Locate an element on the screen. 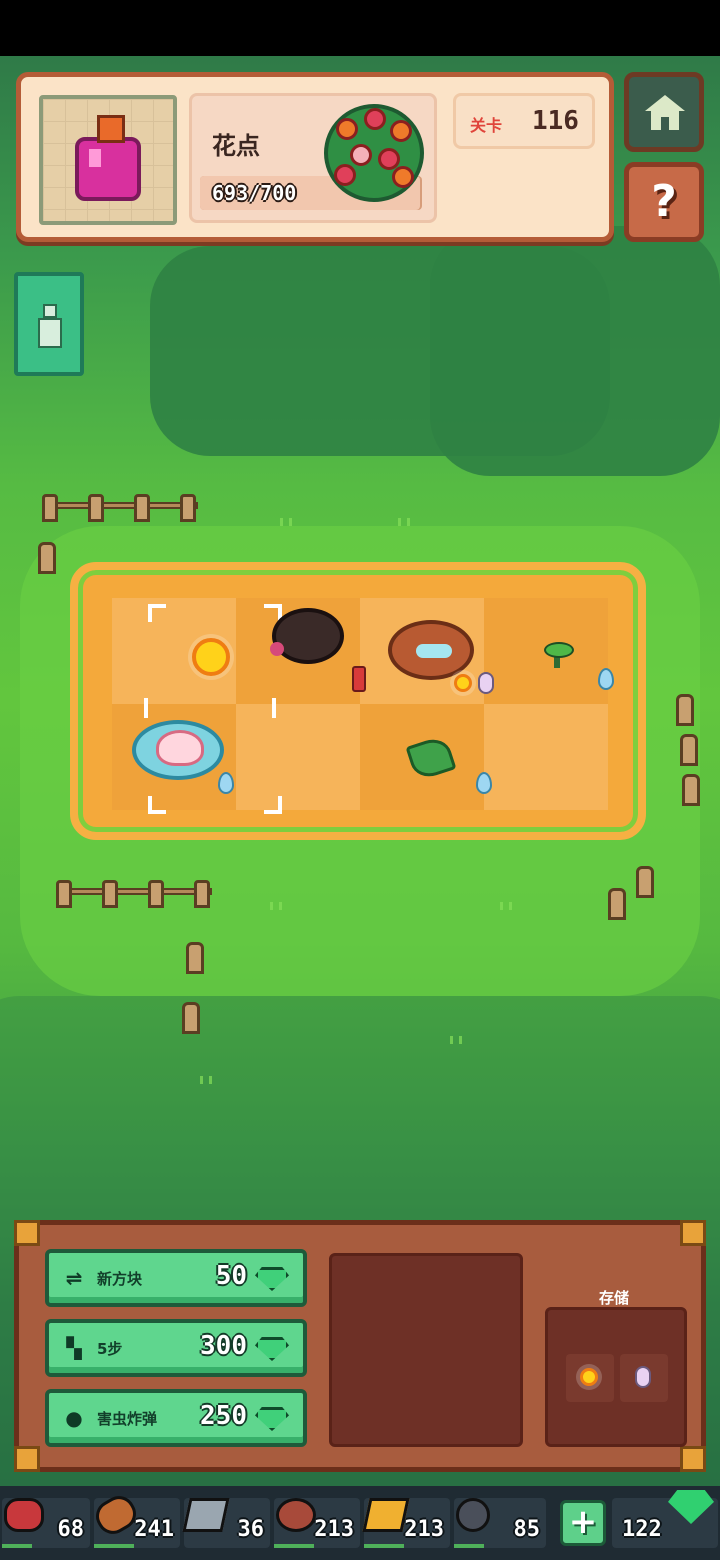  next-block-slot is located at coordinates (426, 1350).